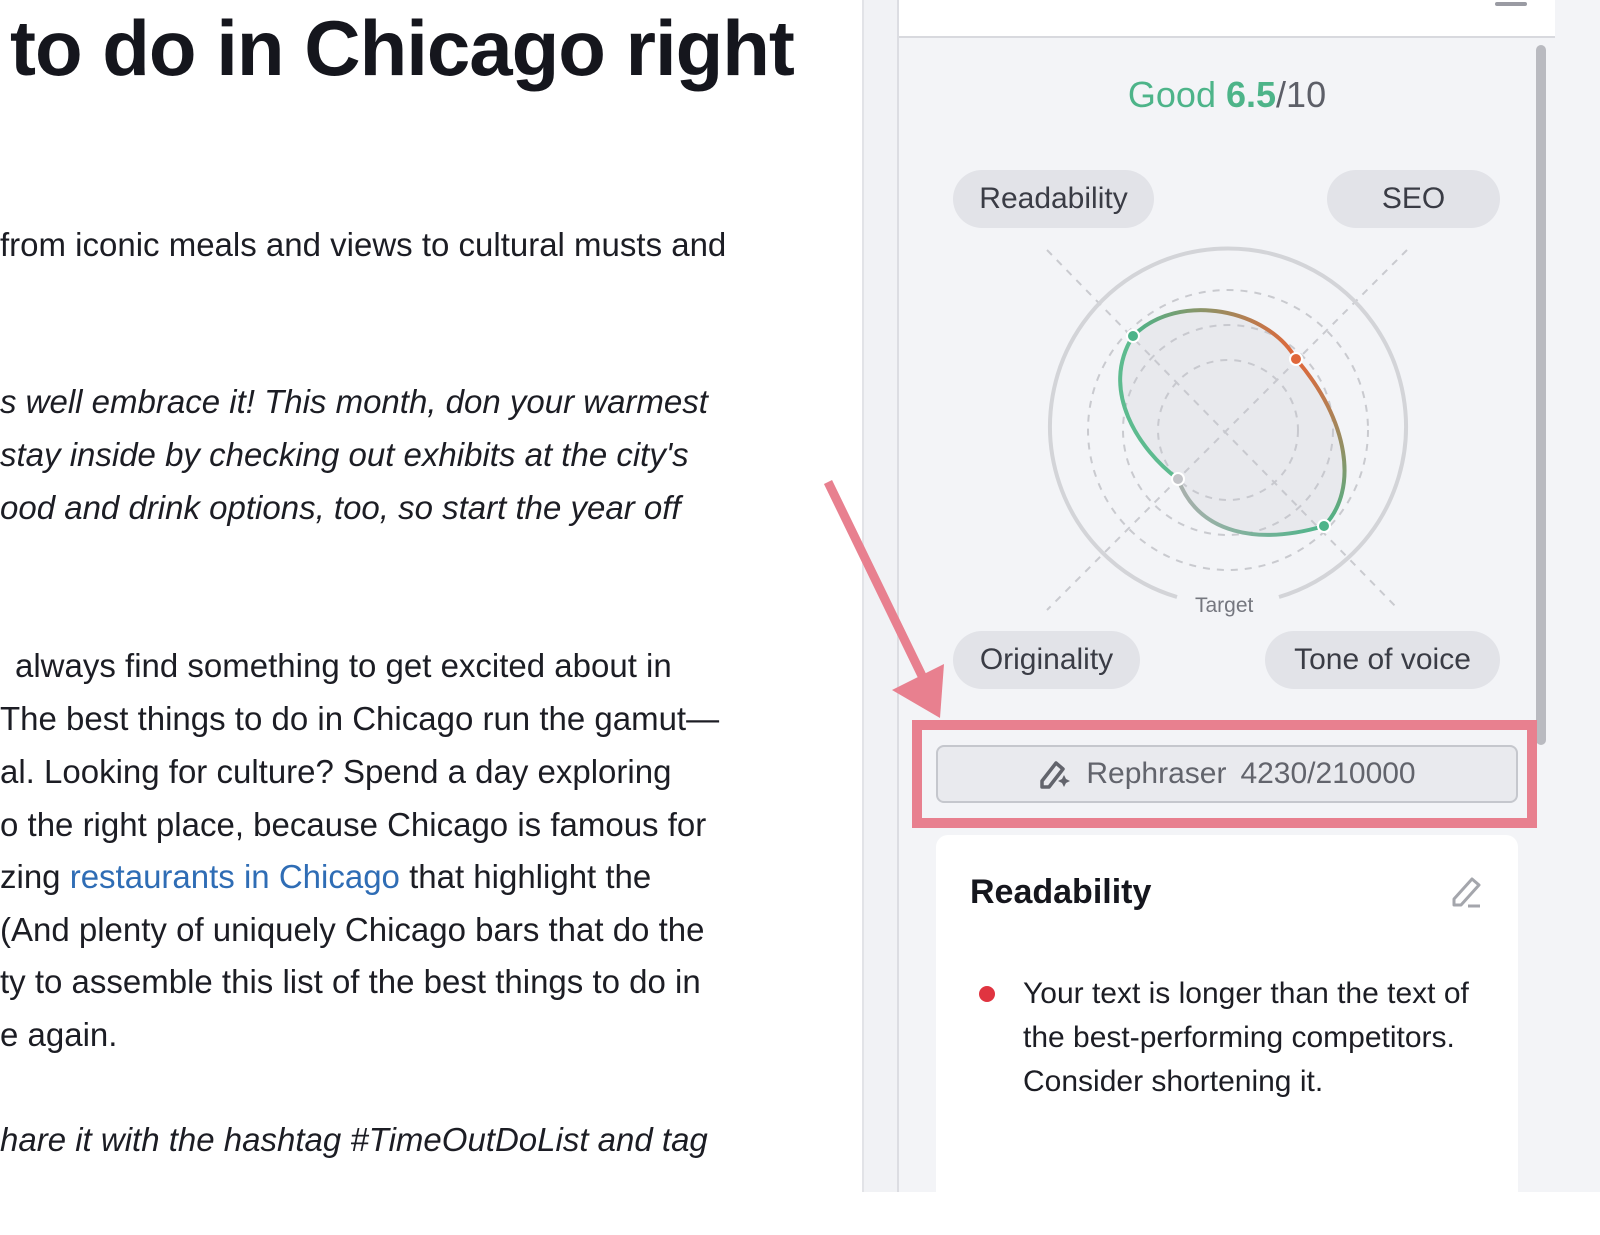  I want to click on originality-pill: Originality, so click(1046, 660).